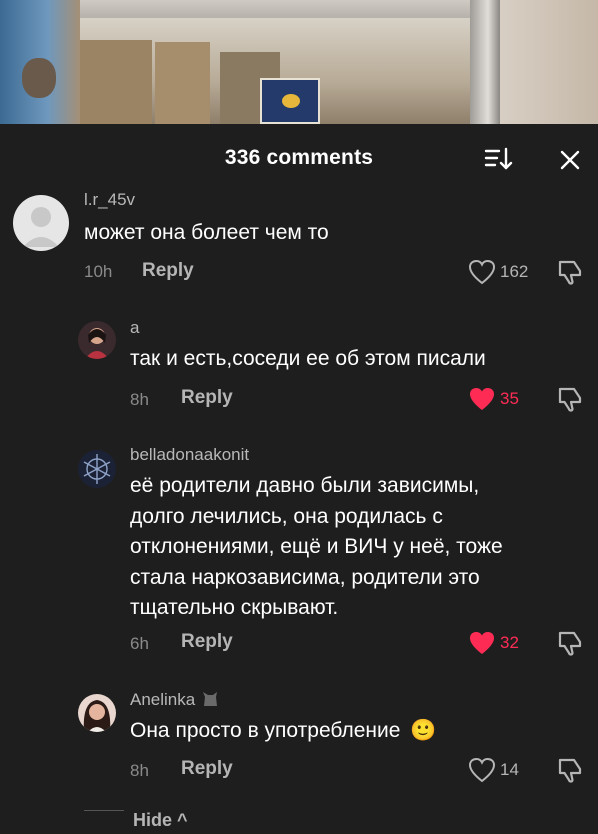 The width and height of the screenshot is (598, 834). I want to click on avatar, so click(97, 713).